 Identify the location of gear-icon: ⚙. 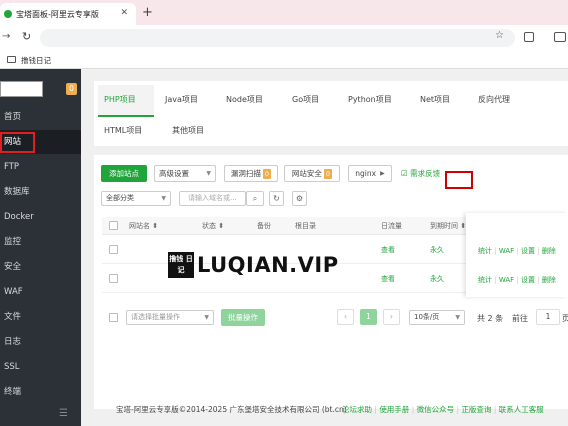
(299, 198).